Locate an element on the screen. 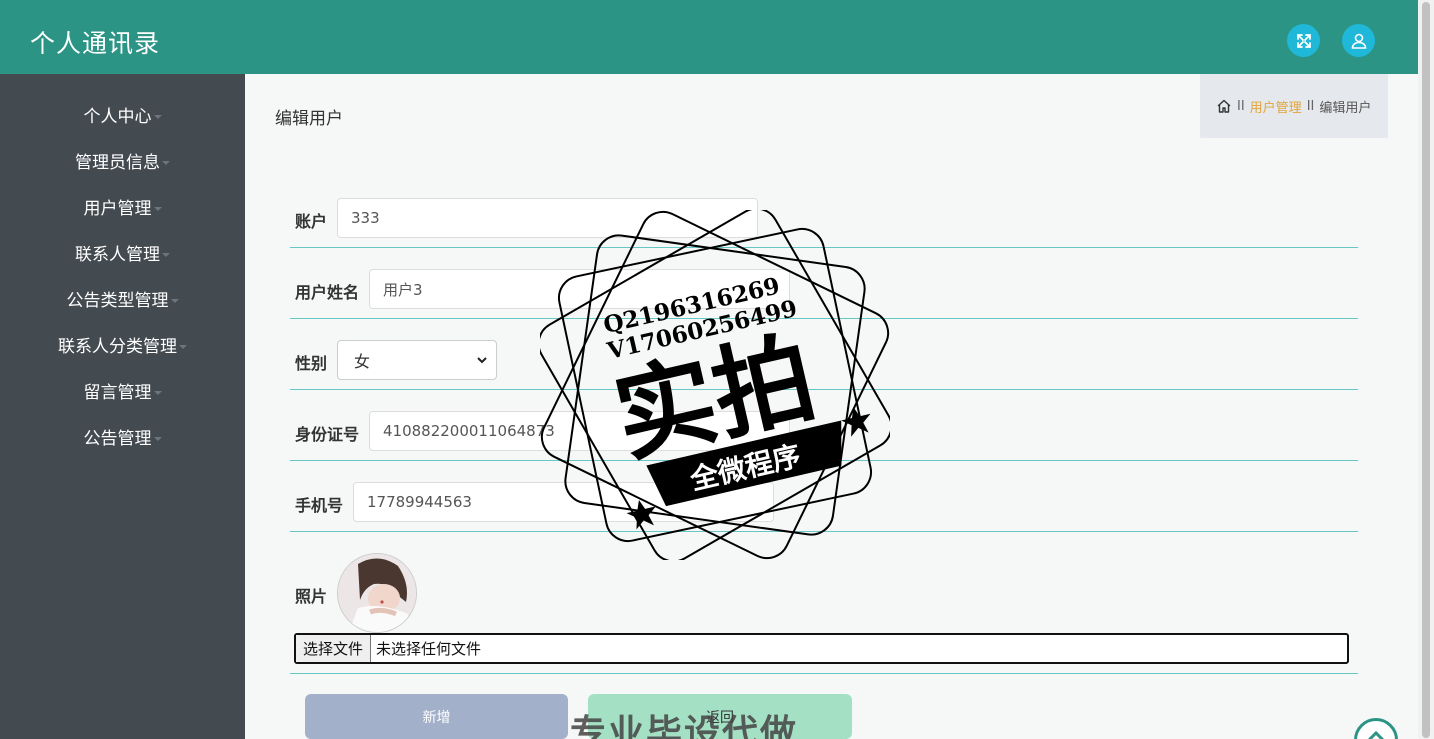  breadcrumb-current: 编辑用户 is located at coordinates (1345, 108).